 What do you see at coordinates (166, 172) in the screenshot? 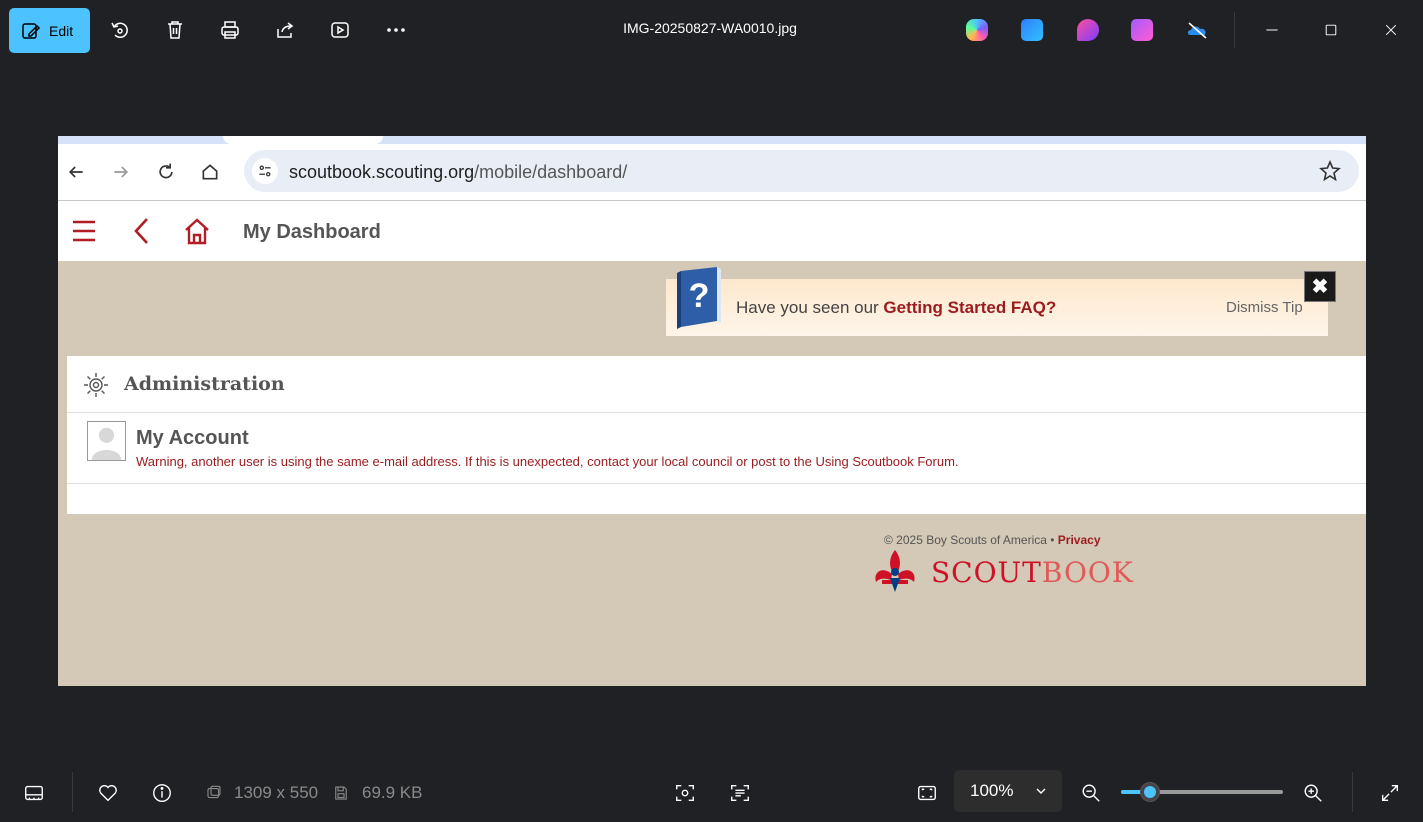
I see `browser-reload-icon` at bounding box center [166, 172].